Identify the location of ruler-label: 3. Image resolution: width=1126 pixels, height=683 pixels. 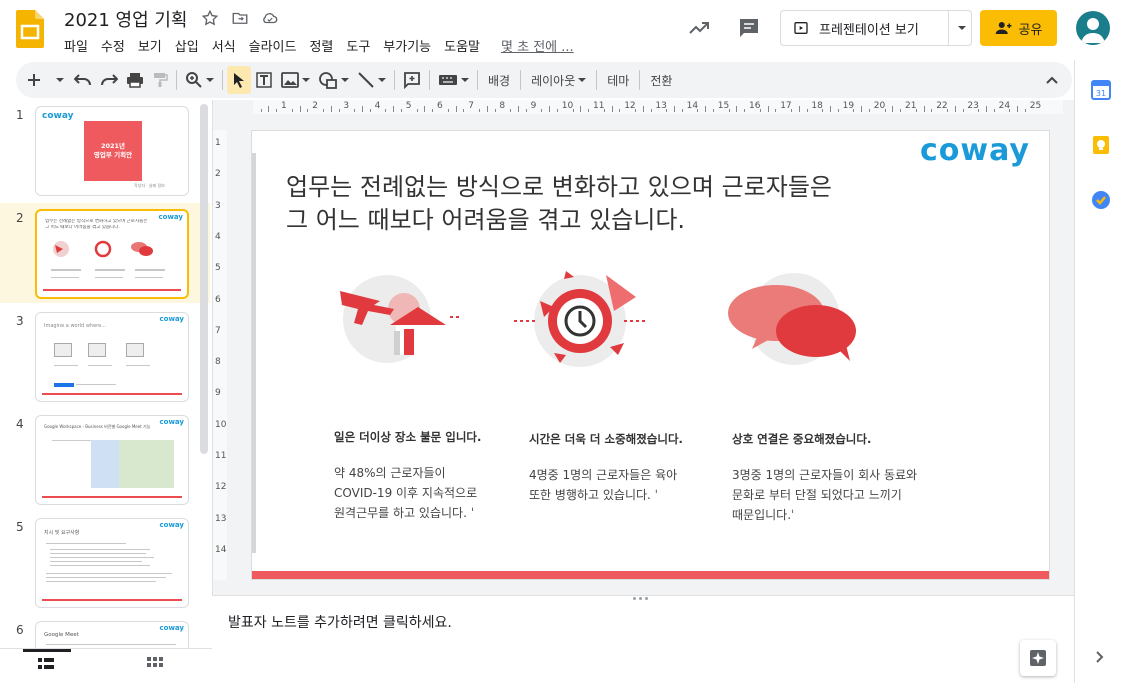
(218, 205).